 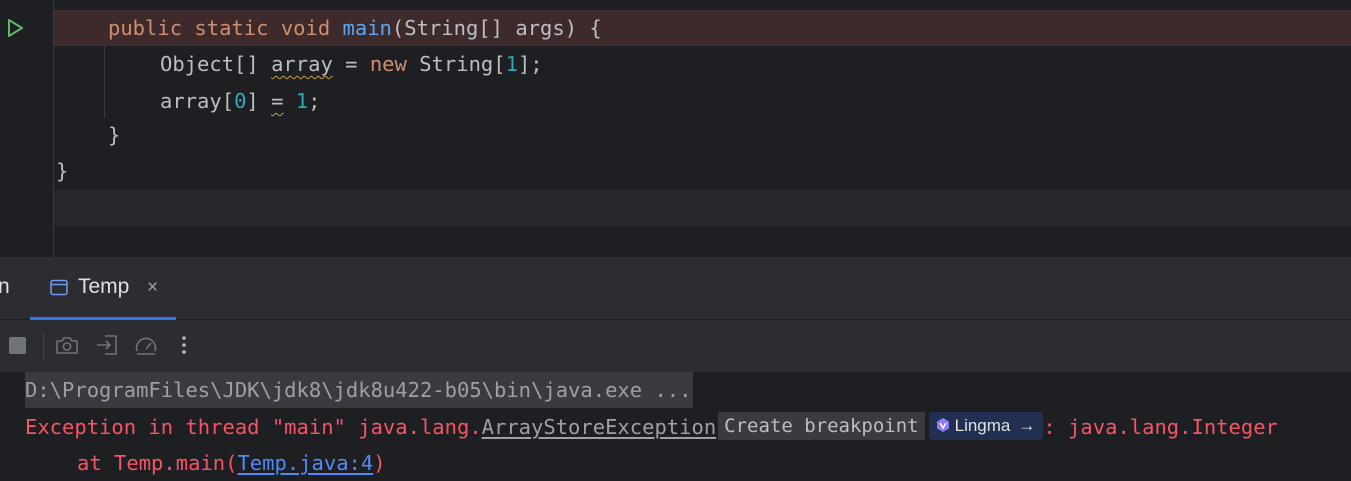 What do you see at coordinates (1027, 425) in the screenshot?
I see `arrow-right-icon: →` at bounding box center [1027, 425].